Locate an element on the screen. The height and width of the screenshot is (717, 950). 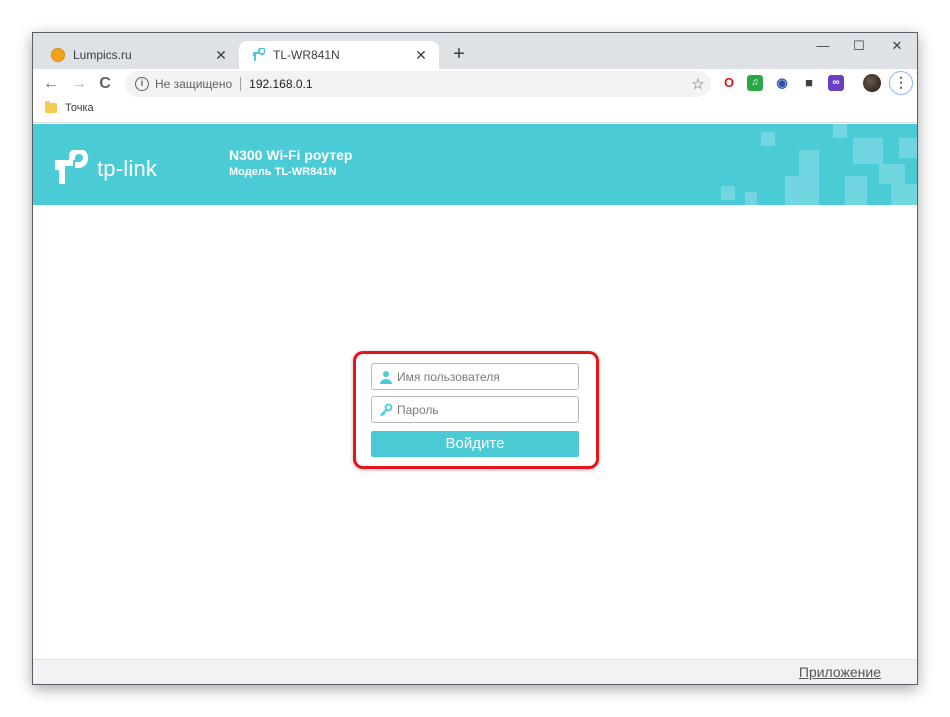
tp-link-logo-icon is located at coordinates (72, 167).